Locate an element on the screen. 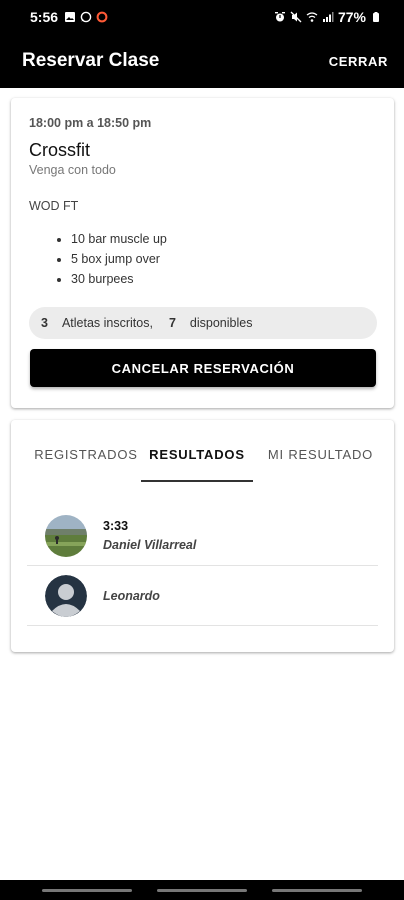 Image resolution: width=404 pixels, height=900 pixels. class-name: Crossfit is located at coordinates (60, 150).